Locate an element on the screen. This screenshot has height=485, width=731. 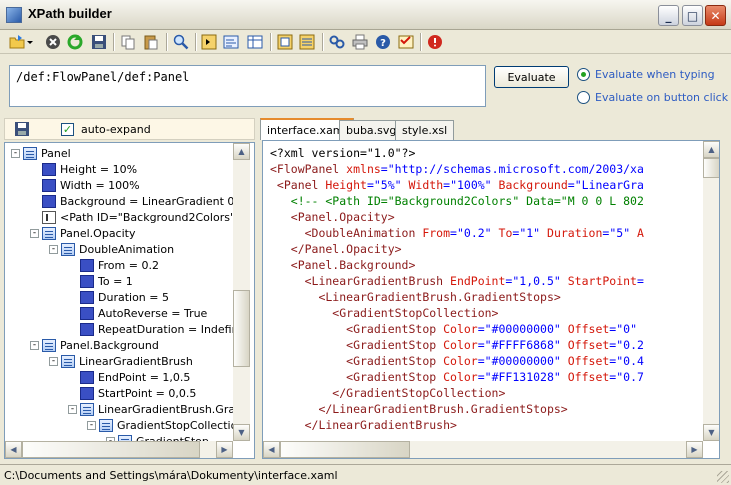
tree-node: StartPoint = 0,0.5 is located at coordinates (132, 393).